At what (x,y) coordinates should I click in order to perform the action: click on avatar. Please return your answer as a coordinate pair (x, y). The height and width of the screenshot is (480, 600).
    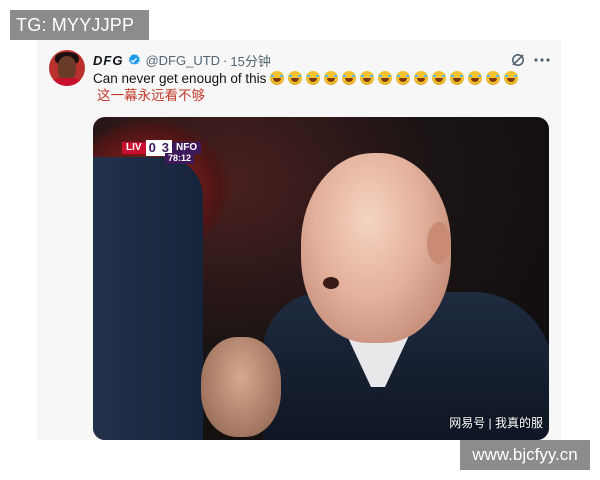
    Looking at the image, I should click on (67, 68).